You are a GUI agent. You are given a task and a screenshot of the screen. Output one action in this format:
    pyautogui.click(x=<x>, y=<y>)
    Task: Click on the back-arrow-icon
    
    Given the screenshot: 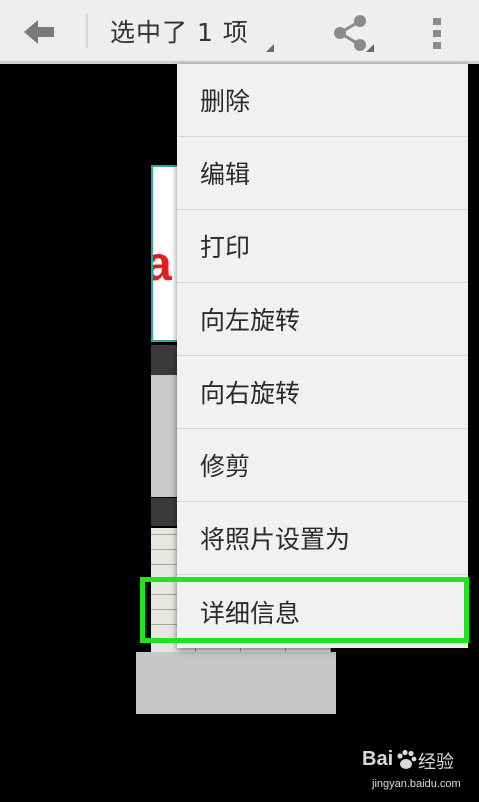 What is the action you would take?
    pyautogui.click(x=39, y=32)
    